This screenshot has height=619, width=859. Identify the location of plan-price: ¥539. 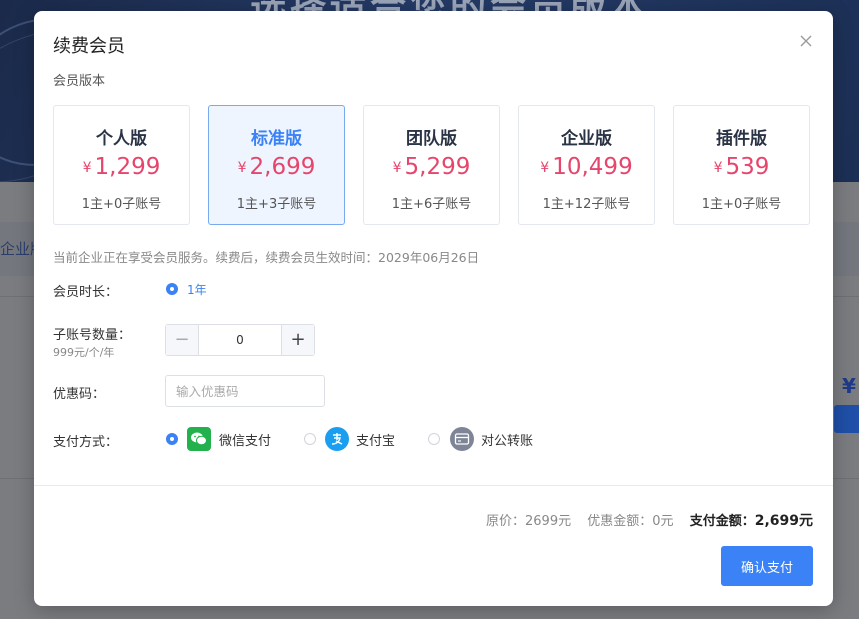
(741, 167).